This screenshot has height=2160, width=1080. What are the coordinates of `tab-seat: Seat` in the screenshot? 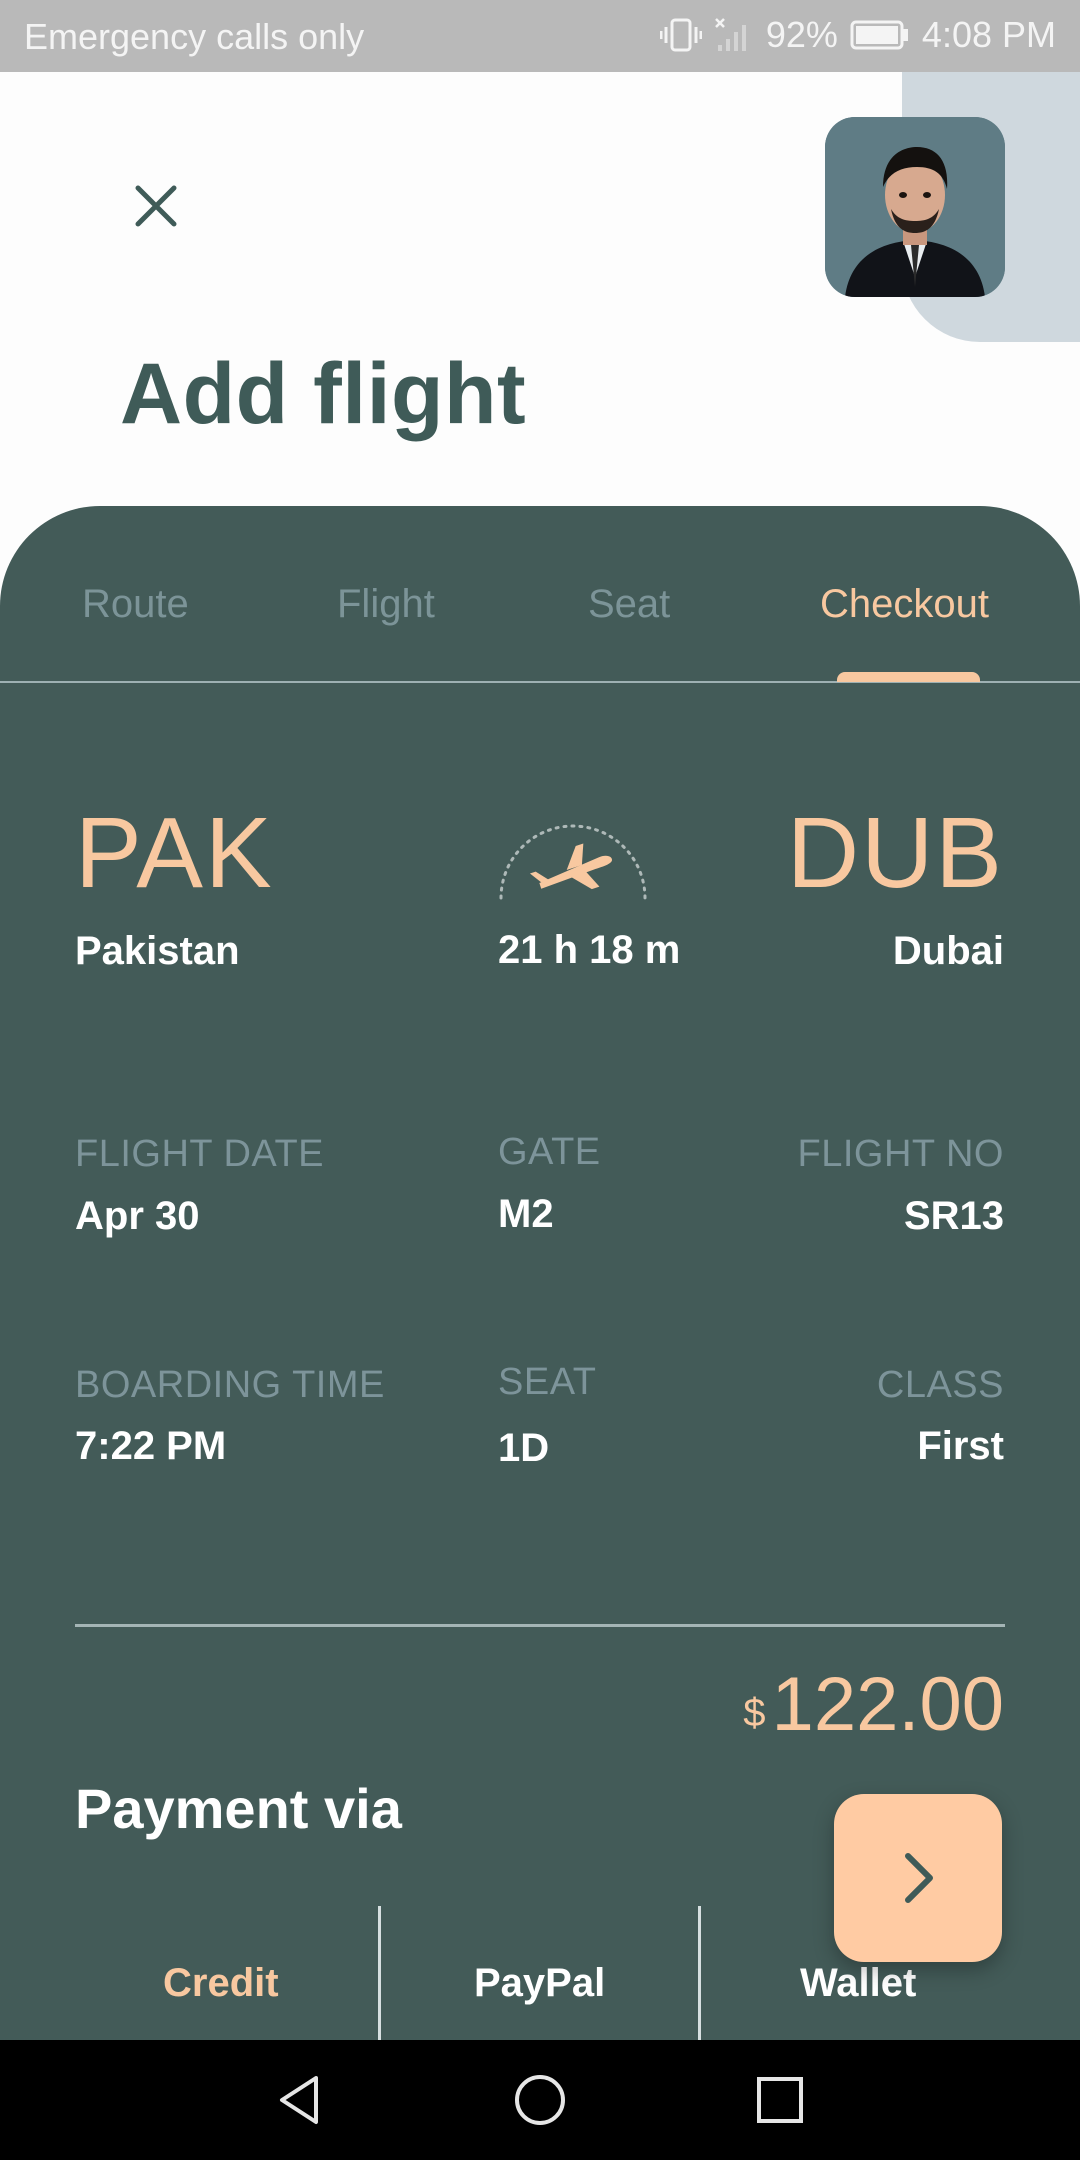 It's located at (629, 604).